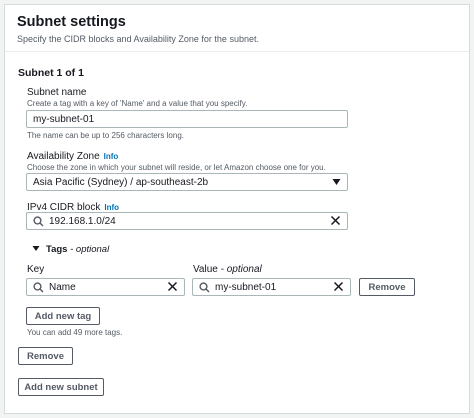  What do you see at coordinates (205, 269) in the screenshot?
I see `tag-value-label-text: Value` at bounding box center [205, 269].